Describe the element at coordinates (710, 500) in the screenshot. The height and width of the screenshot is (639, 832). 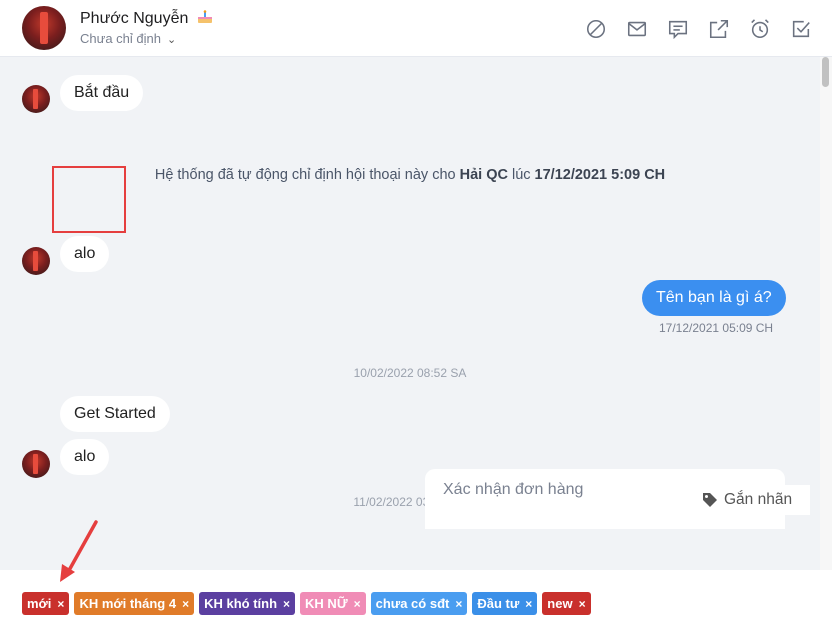
I see `tag-icon` at that location.